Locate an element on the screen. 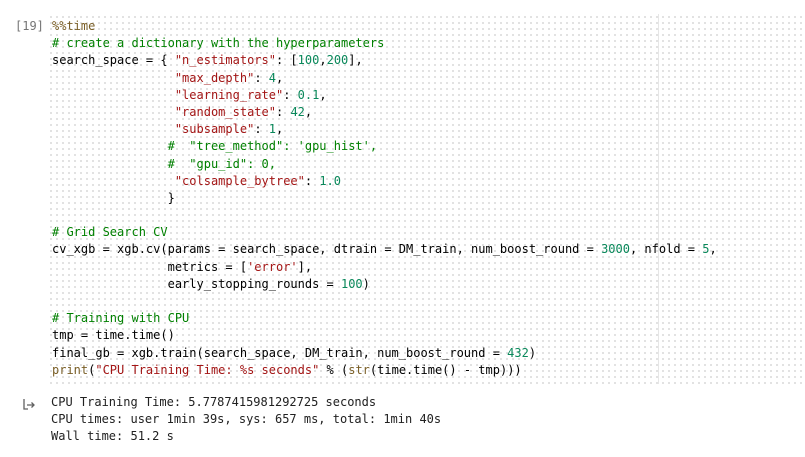  code-token: tmp = time.time() is located at coordinates (113, 335).